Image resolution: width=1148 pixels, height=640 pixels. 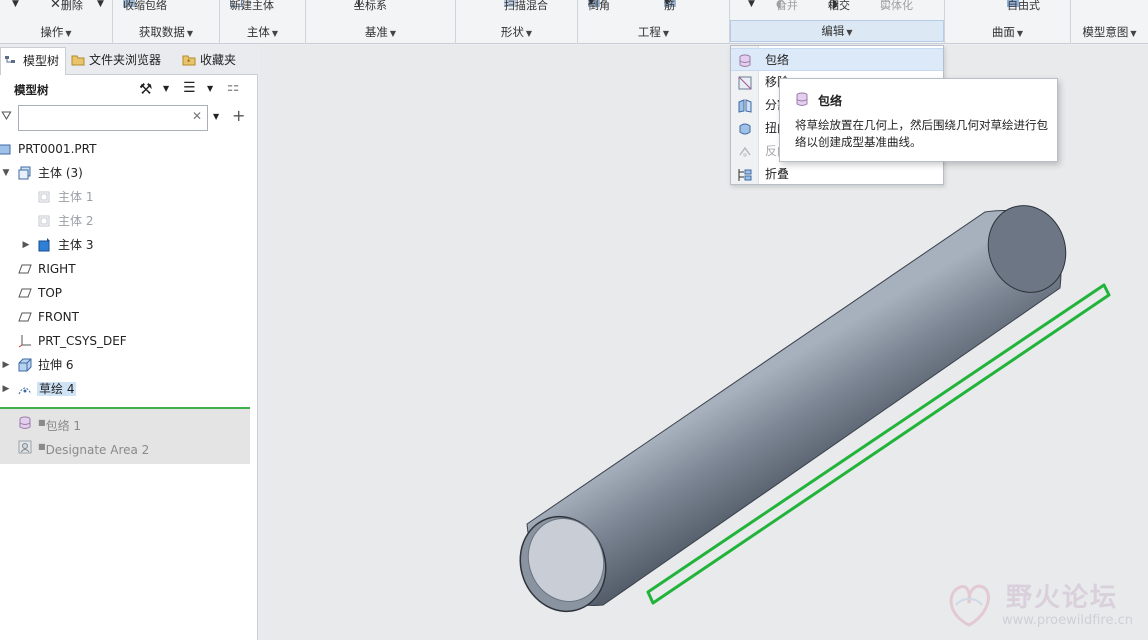 What do you see at coordinates (5, 149) in the screenshot?
I see `part-icon` at bounding box center [5, 149].